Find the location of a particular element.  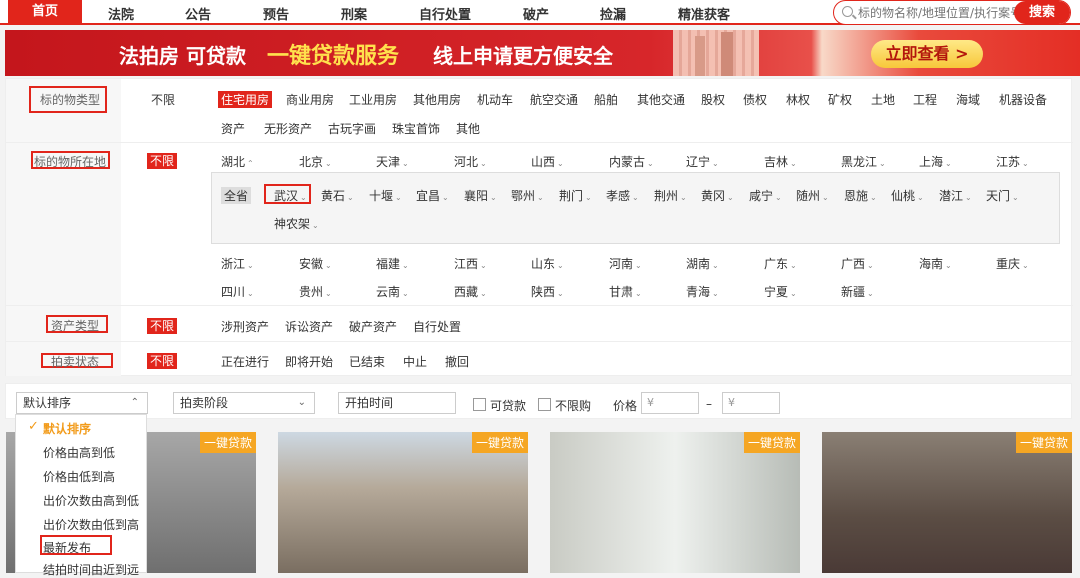

all-province-option: 全省 is located at coordinates (236, 195).